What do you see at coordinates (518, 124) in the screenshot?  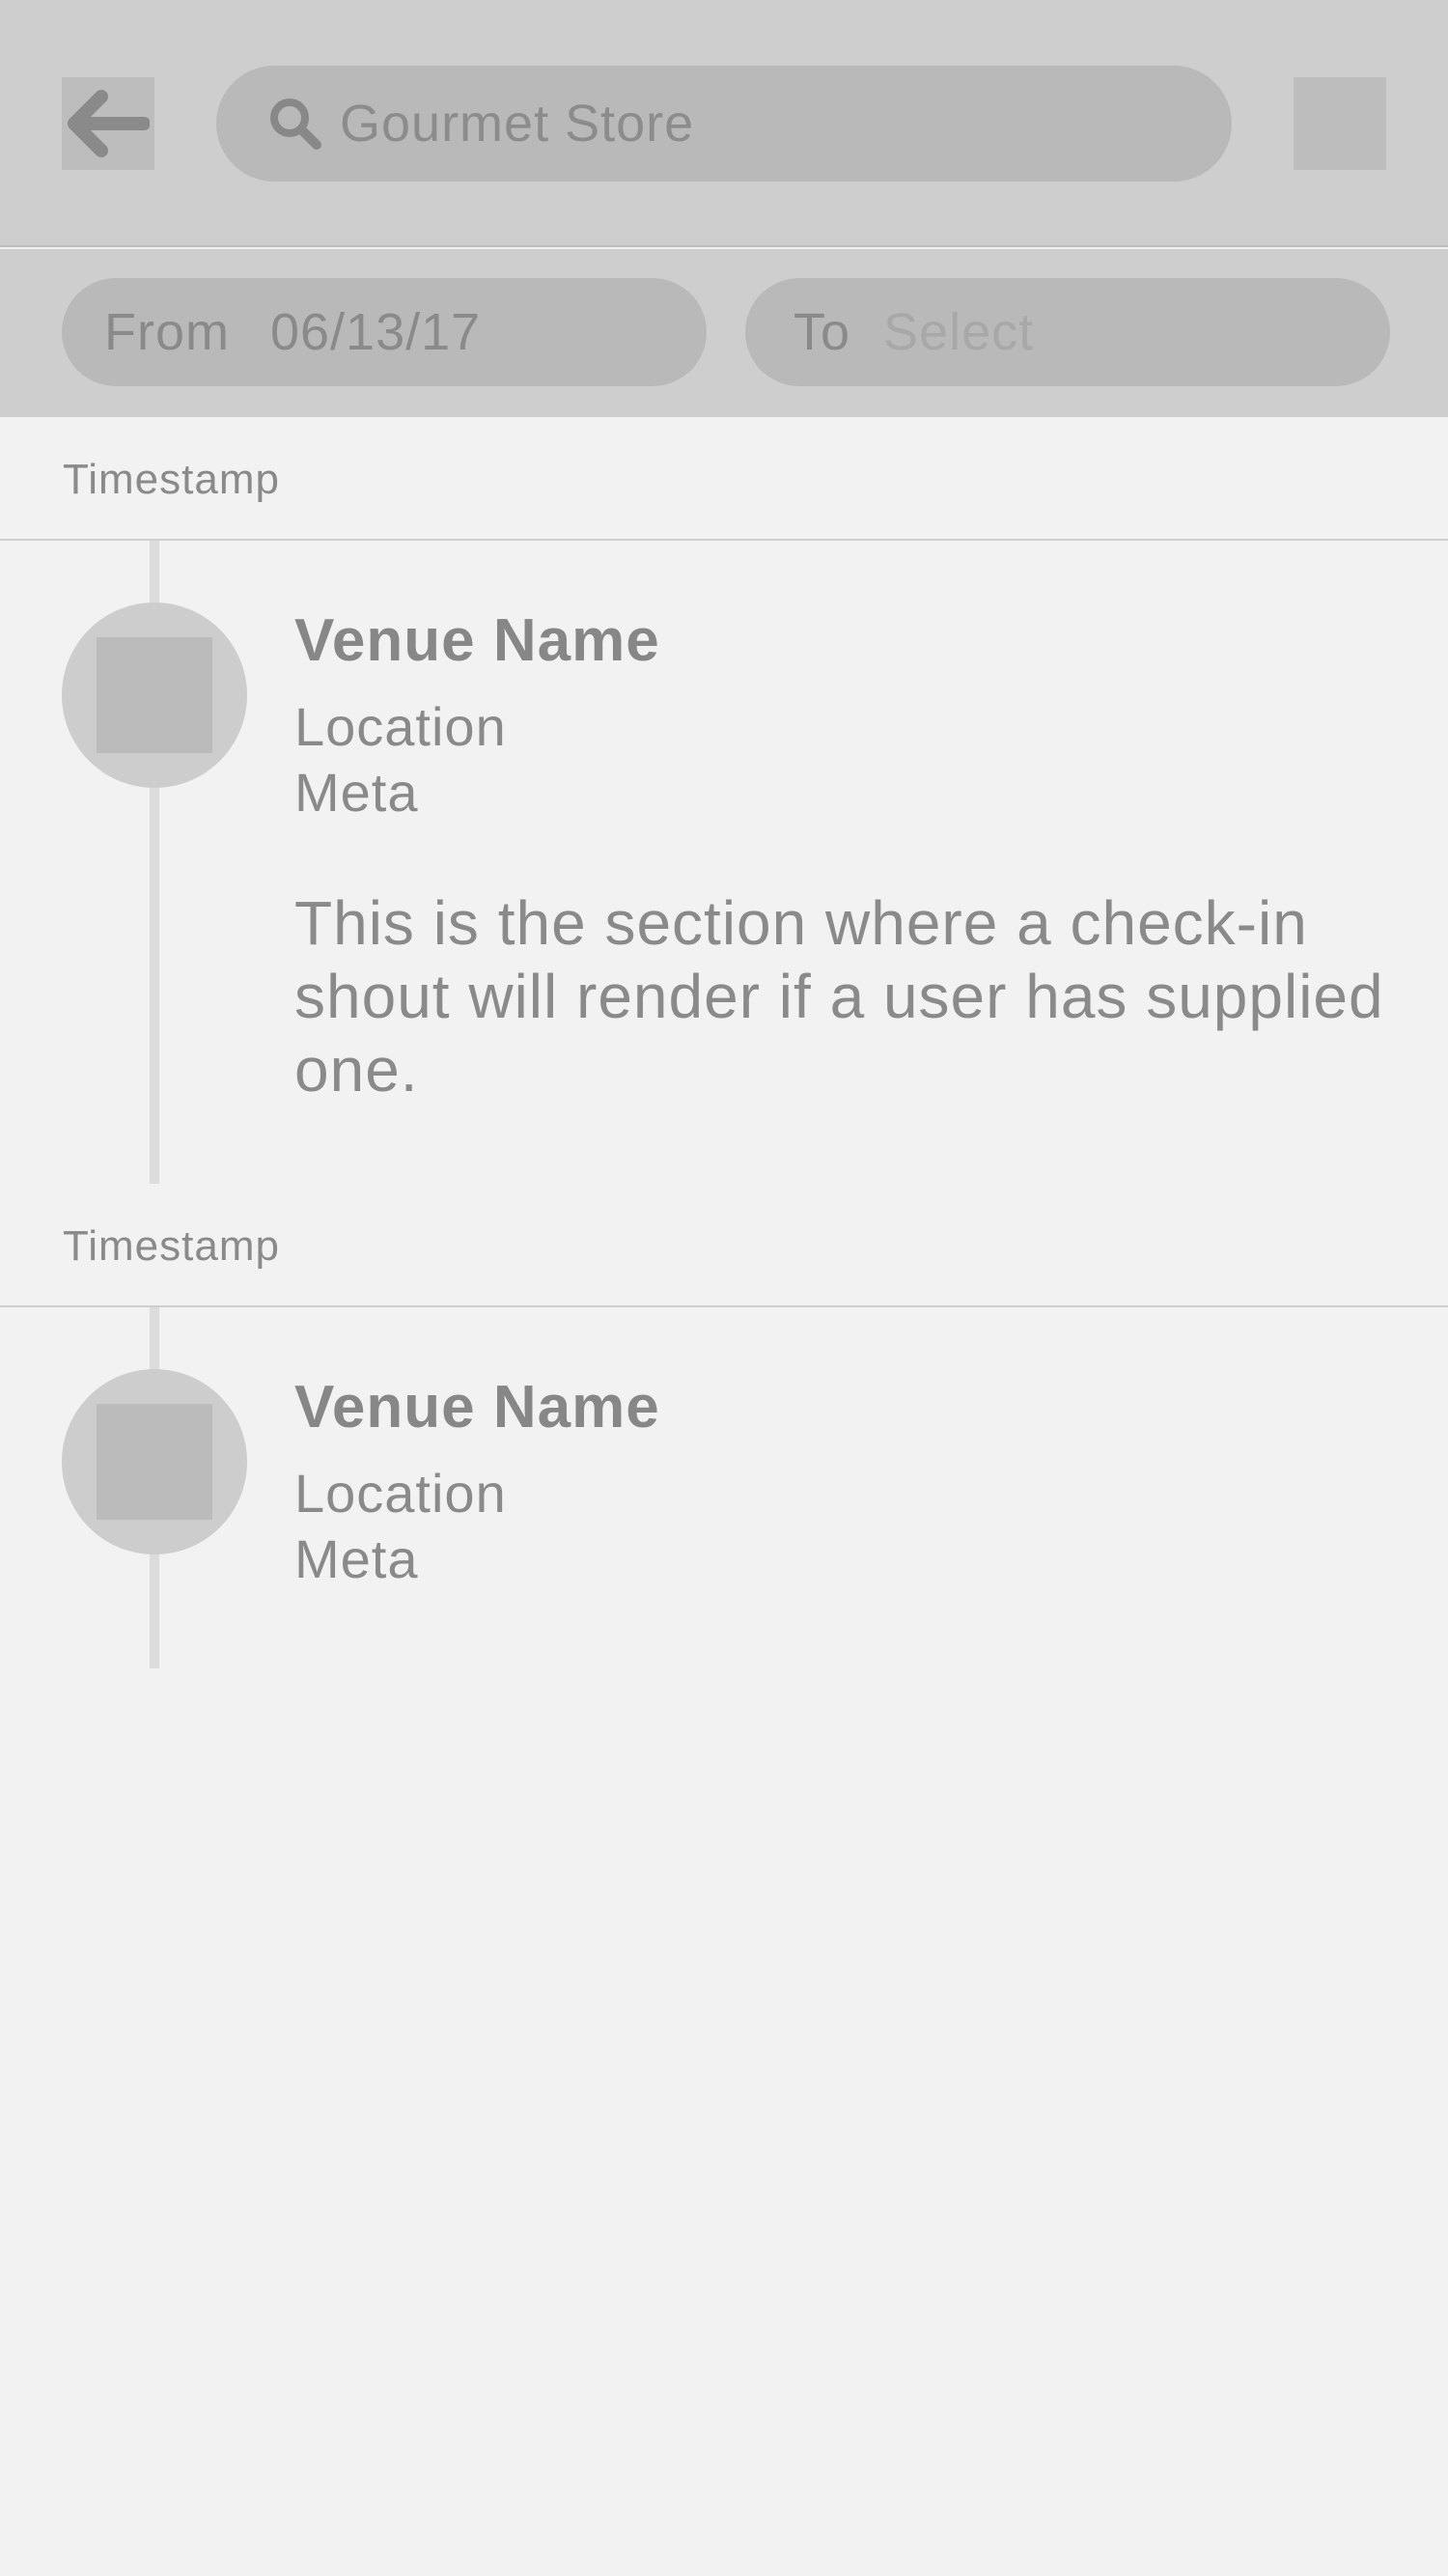 I see `search-input-value: Gourmet Store` at bounding box center [518, 124].